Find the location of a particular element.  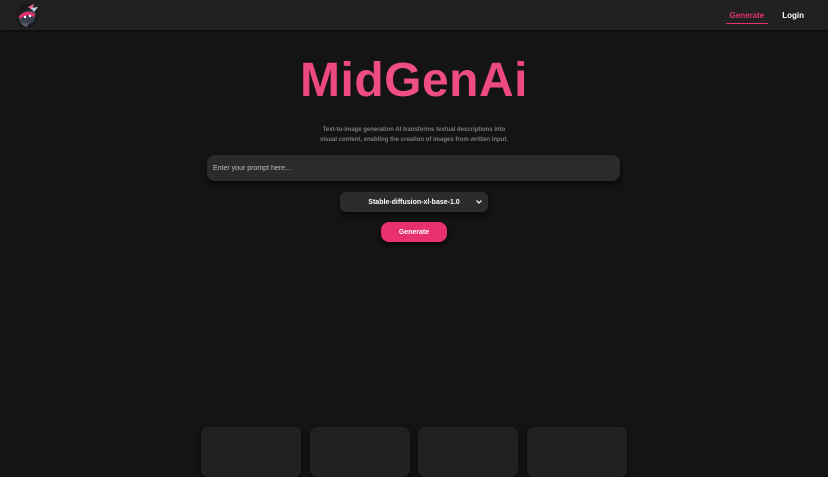

model-select-value: Stable-diffusion-xl-base-1.0 is located at coordinates (414, 202).